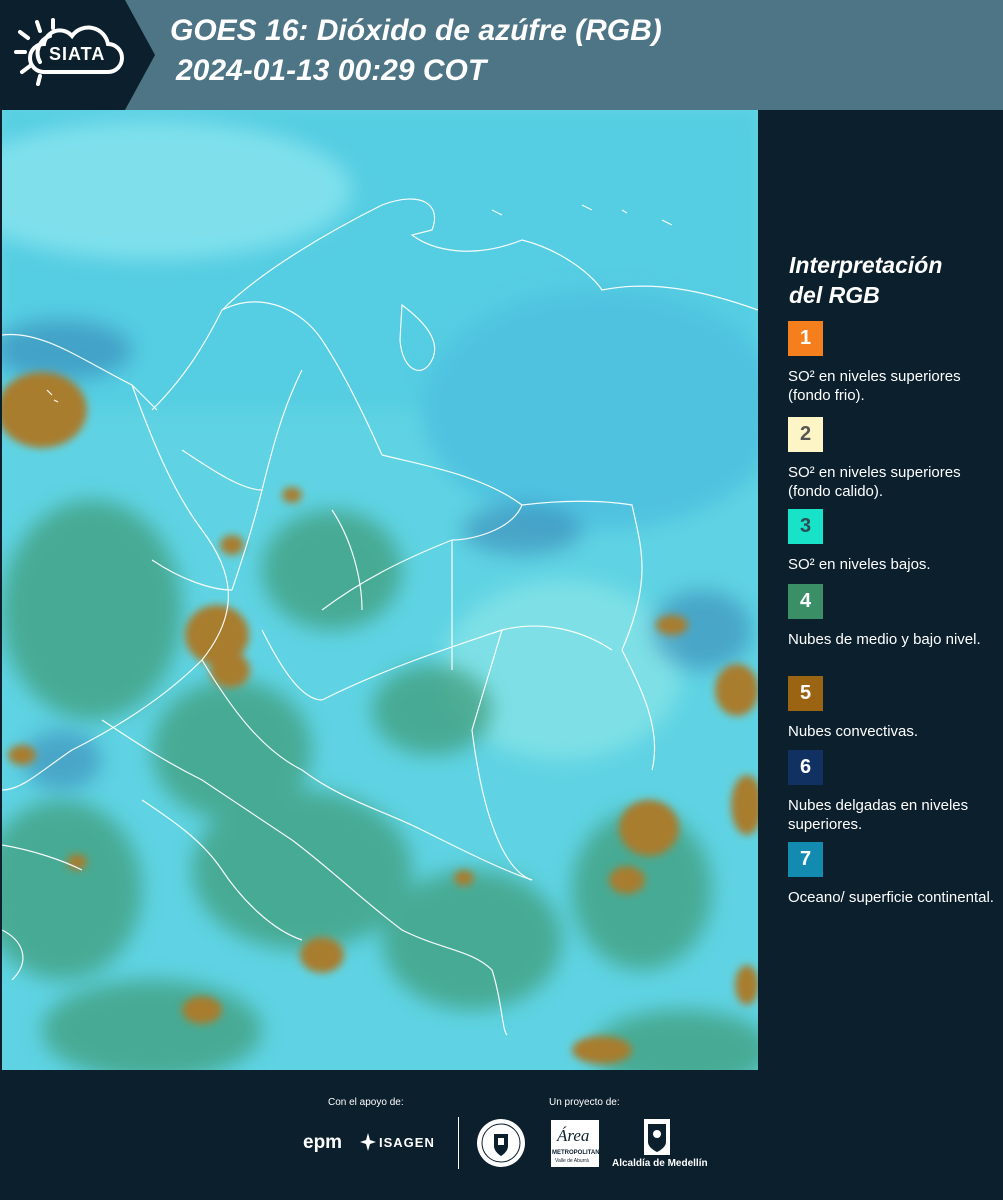 Image resolution: width=1003 pixels, height=1200 pixels. I want to click on isagen-star-icon, so click(368, 1142).